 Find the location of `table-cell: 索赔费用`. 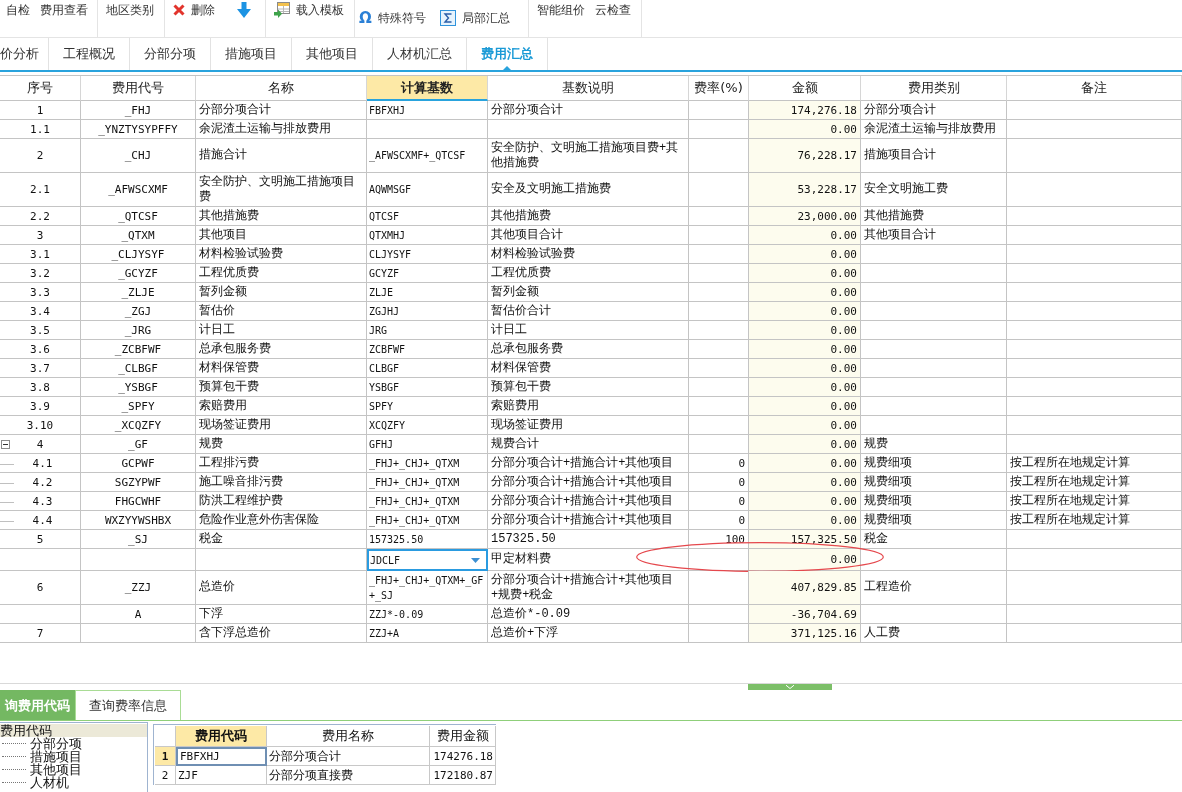

table-cell: 索赔费用 is located at coordinates (281, 406).